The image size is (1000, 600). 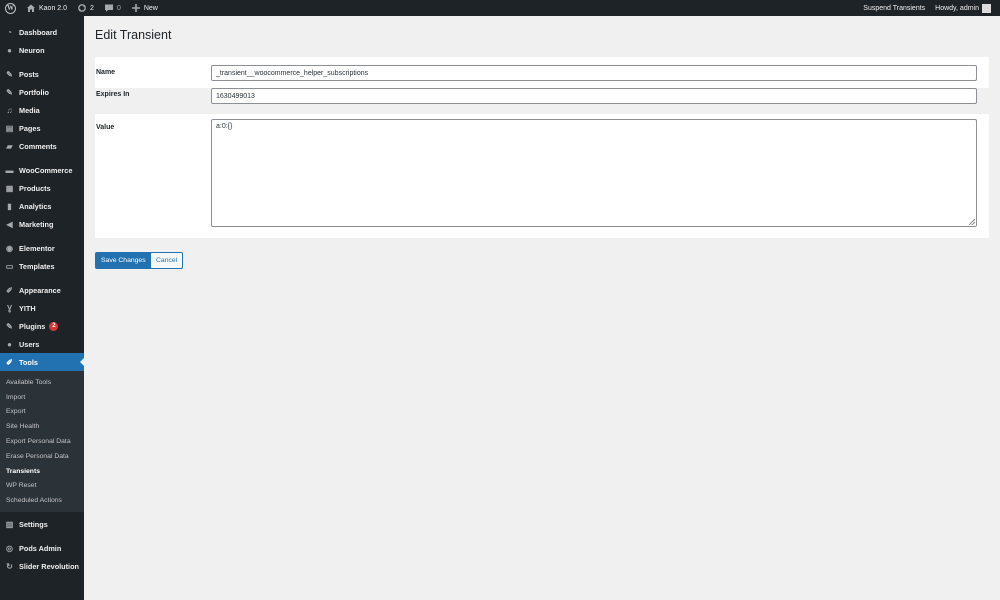 What do you see at coordinates (42, 170) in the screenshot?
I see `sidebar-item-woocommerce: ▬ WooCommerce` at bounding box center [42, 170].